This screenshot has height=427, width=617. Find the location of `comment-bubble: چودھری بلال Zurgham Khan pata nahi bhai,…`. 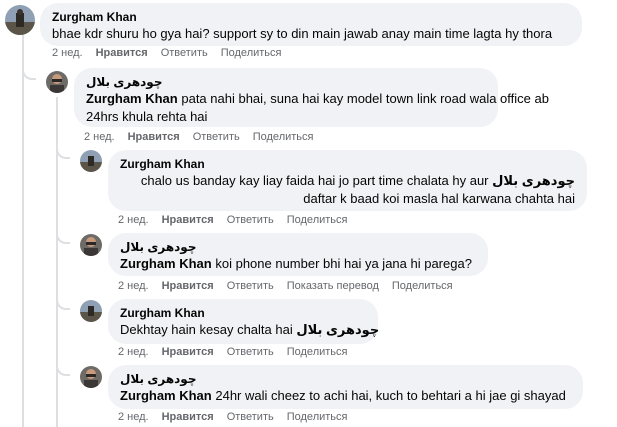

comment-bubble: چودھری بلال Zurgham Khan pata nahi bhai,… is located at coordinates (311, 97).